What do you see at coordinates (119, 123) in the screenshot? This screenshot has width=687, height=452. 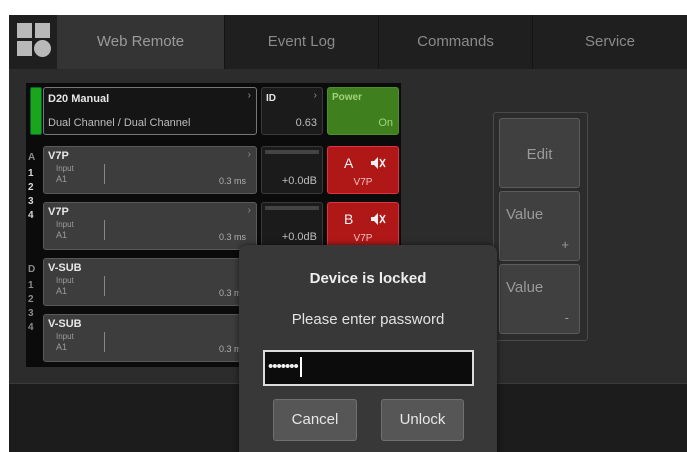 I see `device-mode: Dual Channel / Dual Channel` at bounding box center [119, 123].